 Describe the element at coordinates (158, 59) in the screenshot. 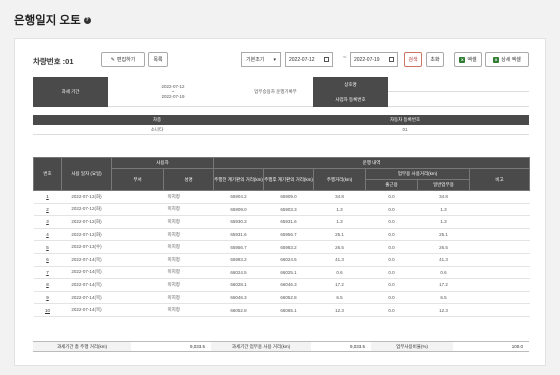

I see `list-button: 목록` at that location.